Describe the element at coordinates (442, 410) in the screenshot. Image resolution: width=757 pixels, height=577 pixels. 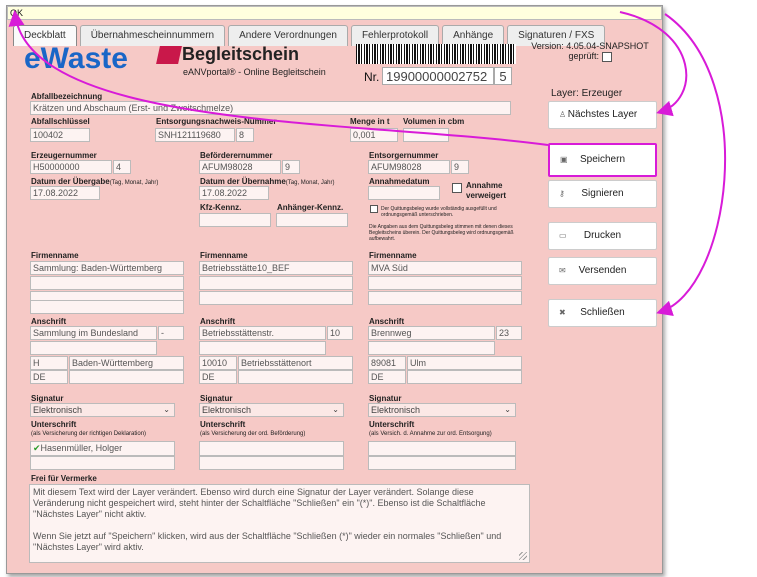
I see `entsorger-signatur-select: Elektronisch ⌄` at that location.